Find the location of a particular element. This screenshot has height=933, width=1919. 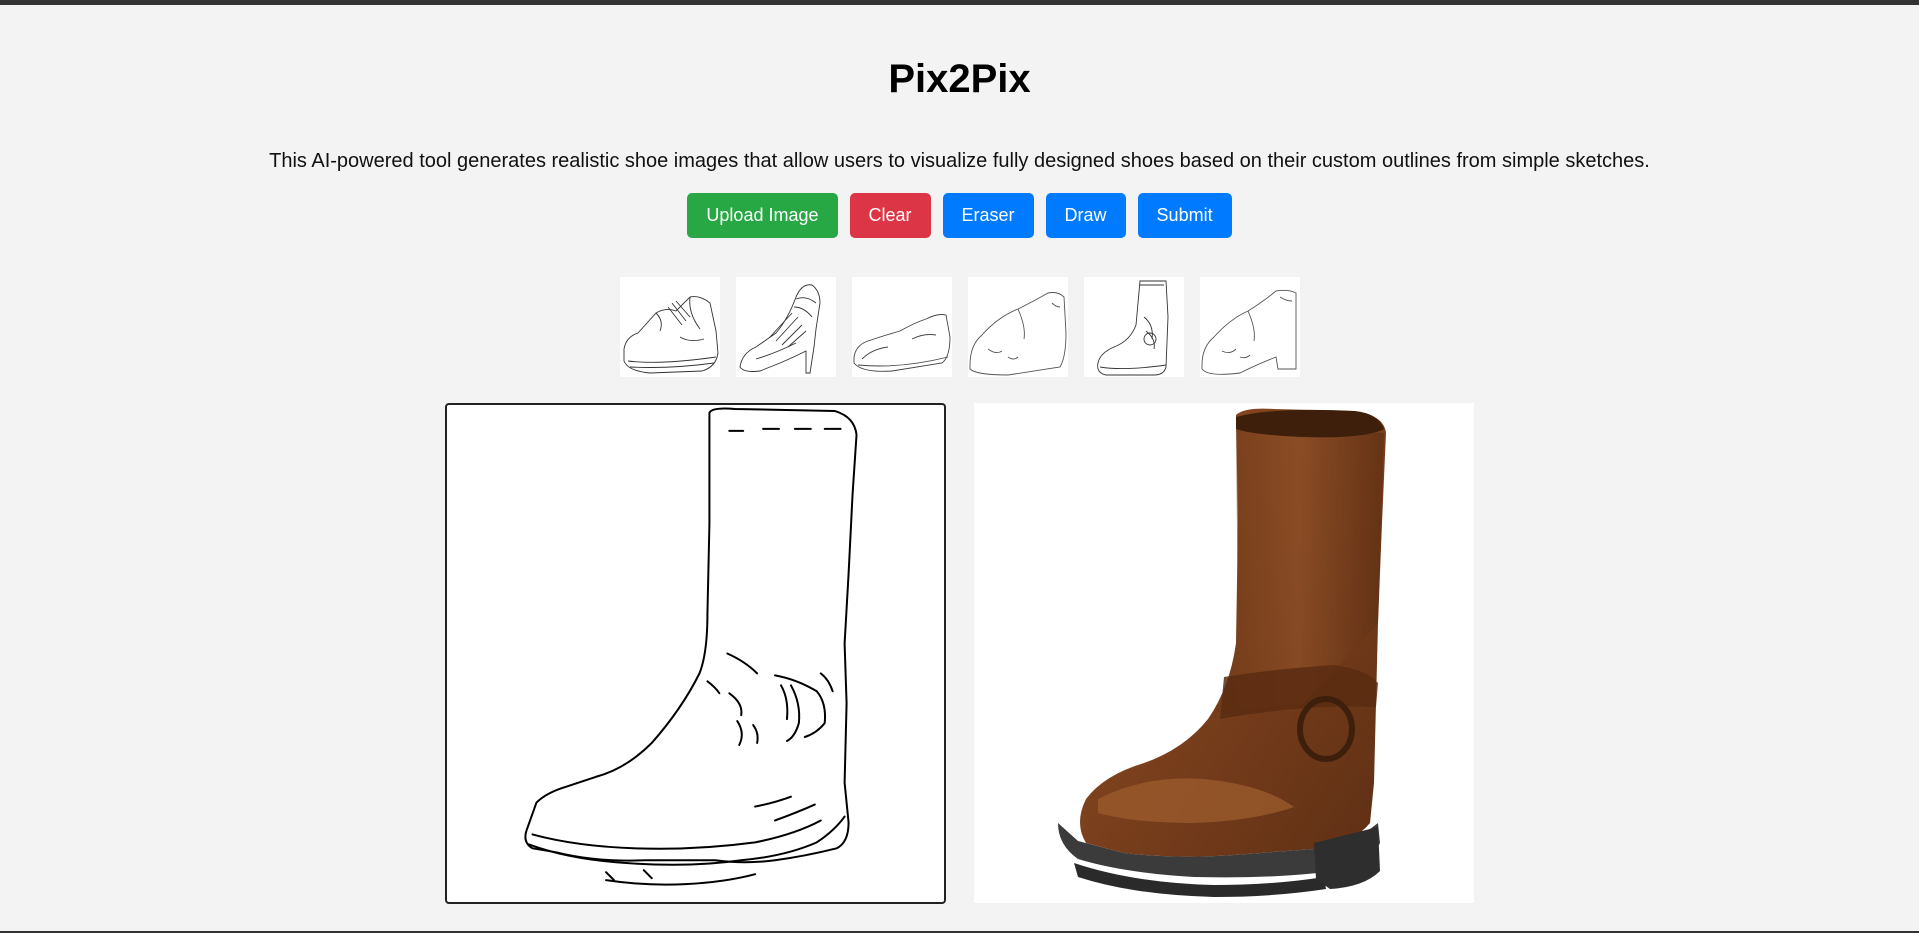

example-sketch-high-heel is located at coordinates (785, 327).